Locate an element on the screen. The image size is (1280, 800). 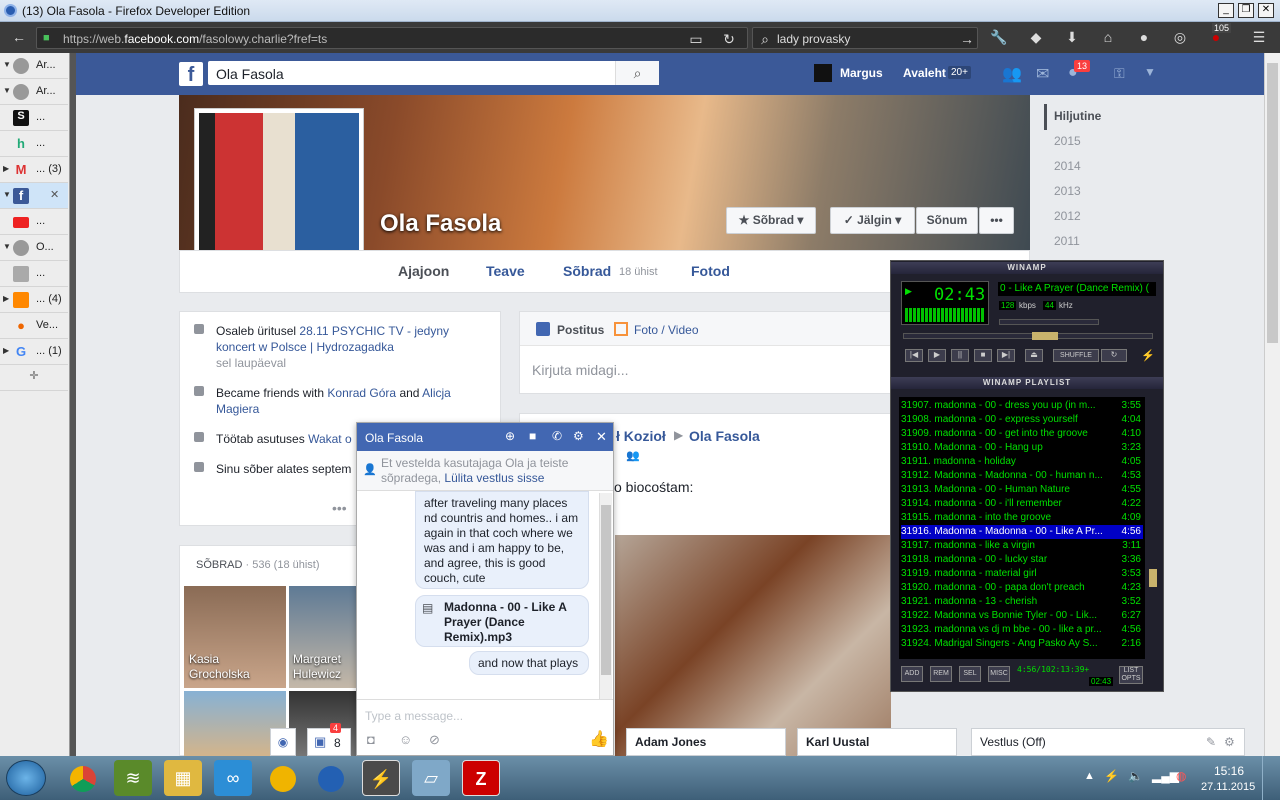
playlist-titlebar: WINAMP PLAYLIST is located at coordinates (1027, 383).